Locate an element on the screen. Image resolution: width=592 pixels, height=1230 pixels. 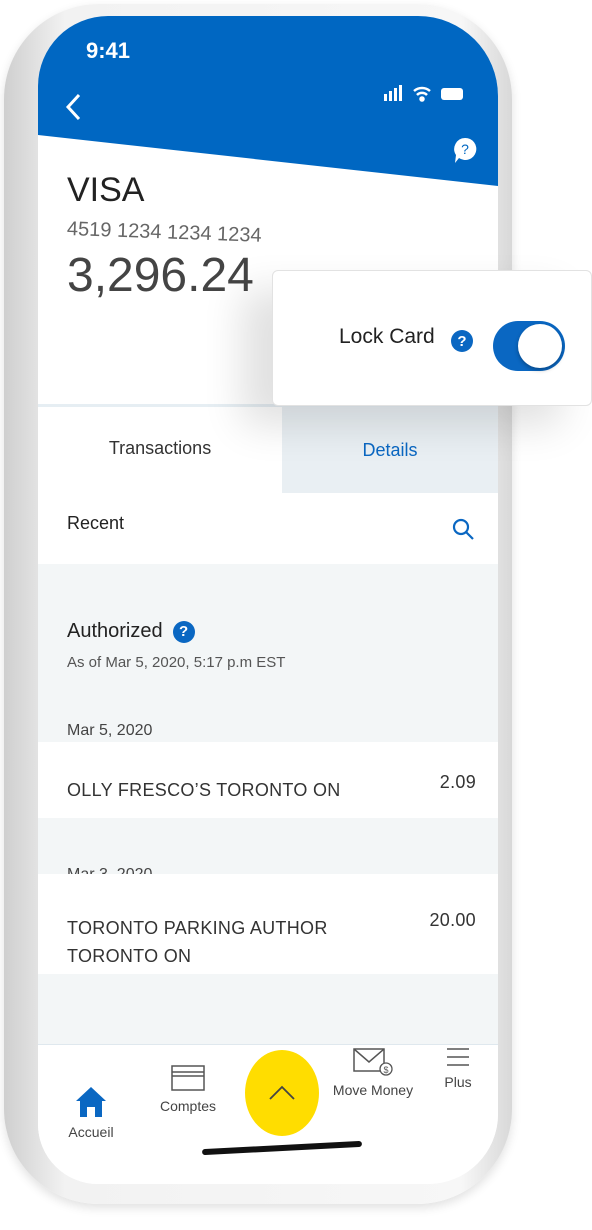
transaction-amount: 2.09 is located at coordinates (457, 782).